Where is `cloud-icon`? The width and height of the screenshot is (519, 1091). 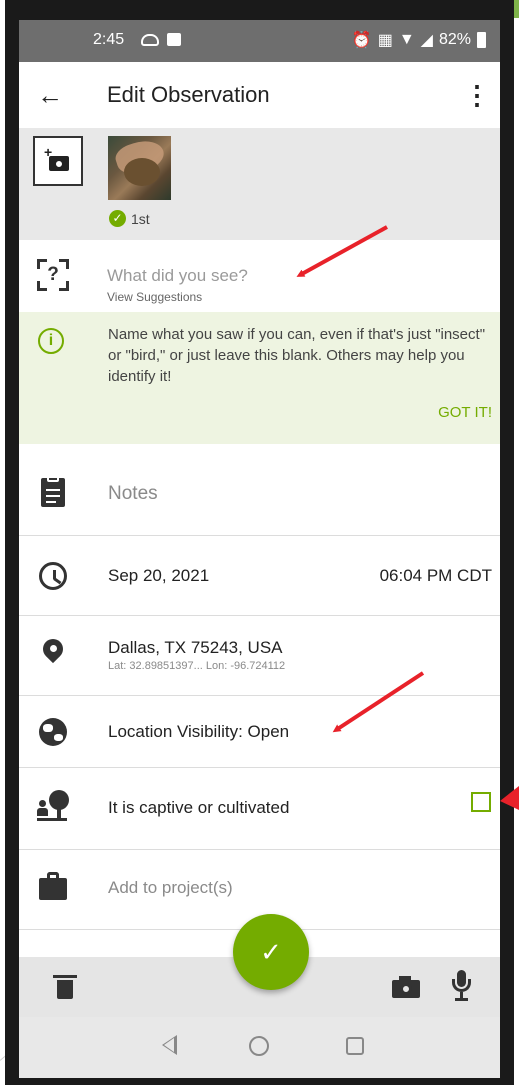 cloud-icon is located at coordinates (150, 40).